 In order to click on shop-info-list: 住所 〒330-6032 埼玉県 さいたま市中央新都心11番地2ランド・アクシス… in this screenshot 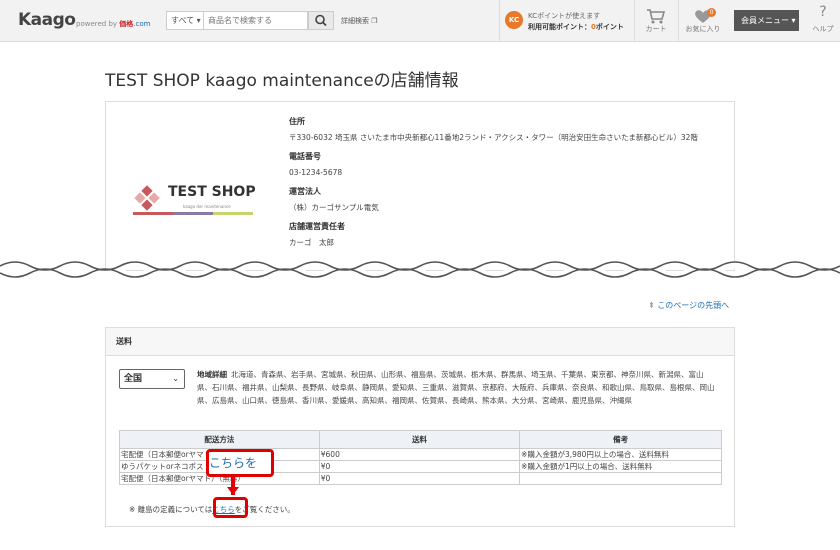, I will do `click(509, 180)`.